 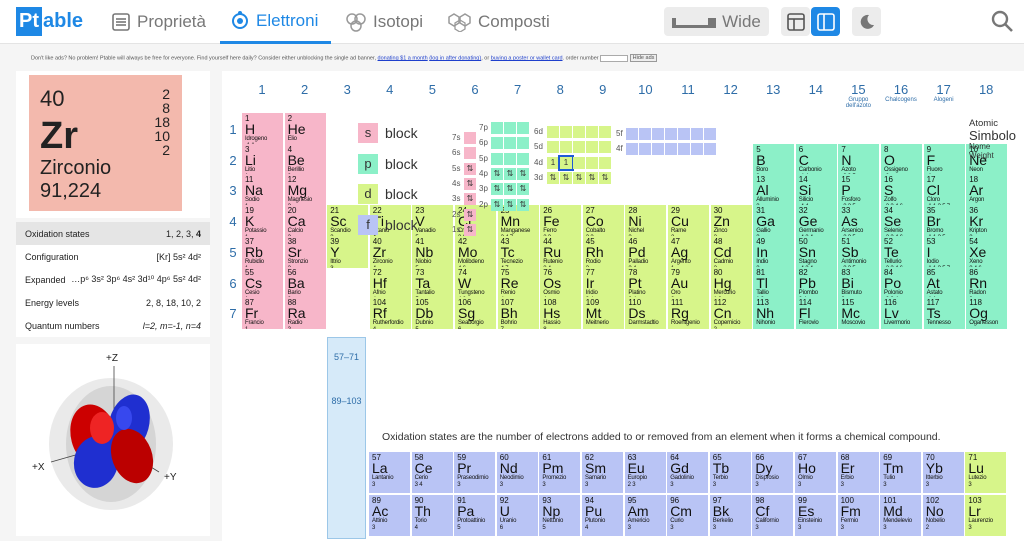 I want to click on group-label: 15, so click(x=858, y=89).